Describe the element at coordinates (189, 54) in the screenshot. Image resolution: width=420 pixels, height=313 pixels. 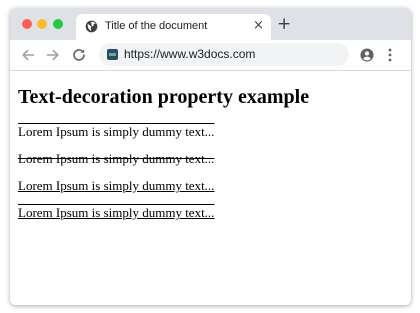
I see `url-text: https://www.w3docs.com` at that location.